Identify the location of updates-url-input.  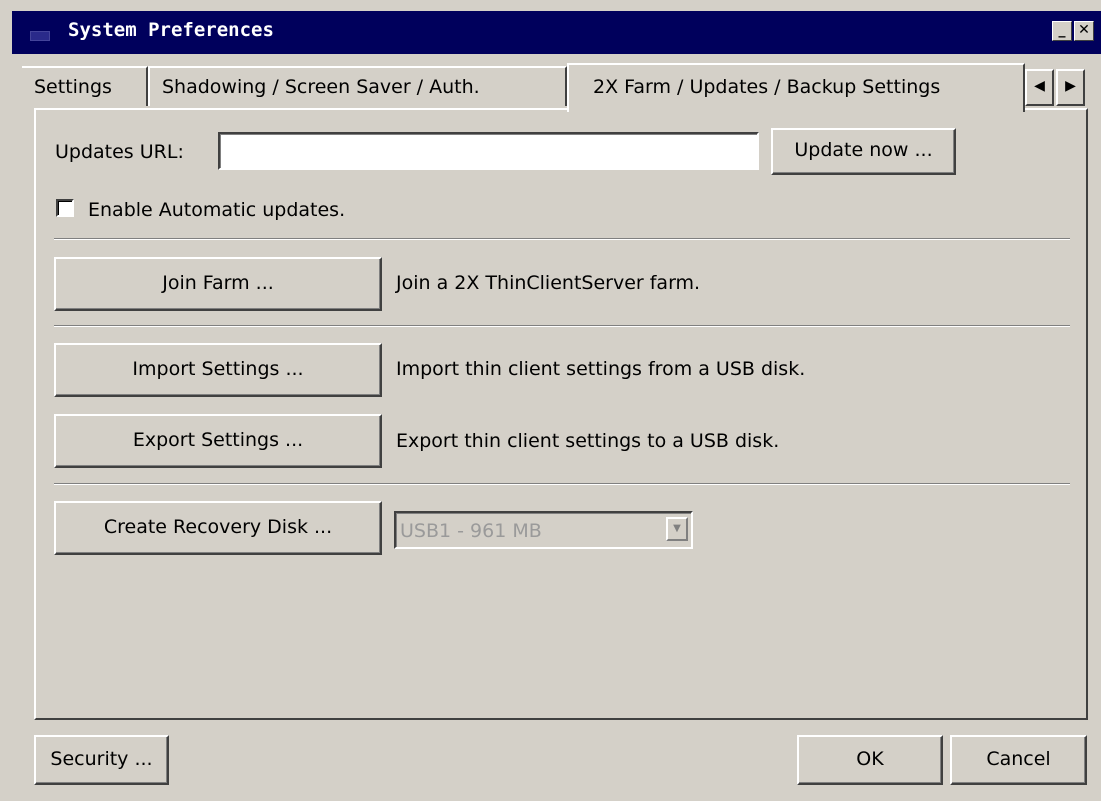
(488, 151).